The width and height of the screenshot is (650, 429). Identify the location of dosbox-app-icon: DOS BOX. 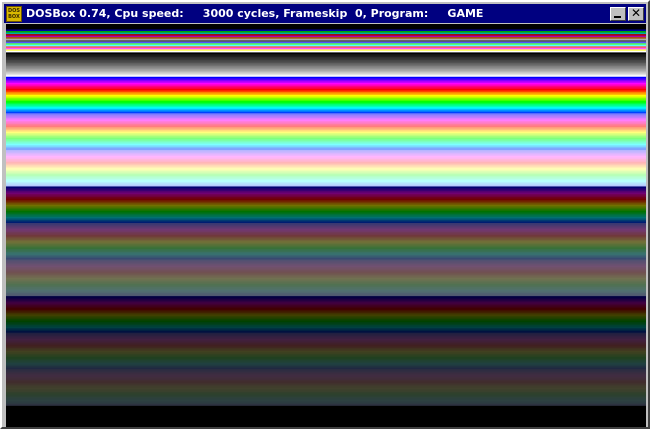
(14, 13).